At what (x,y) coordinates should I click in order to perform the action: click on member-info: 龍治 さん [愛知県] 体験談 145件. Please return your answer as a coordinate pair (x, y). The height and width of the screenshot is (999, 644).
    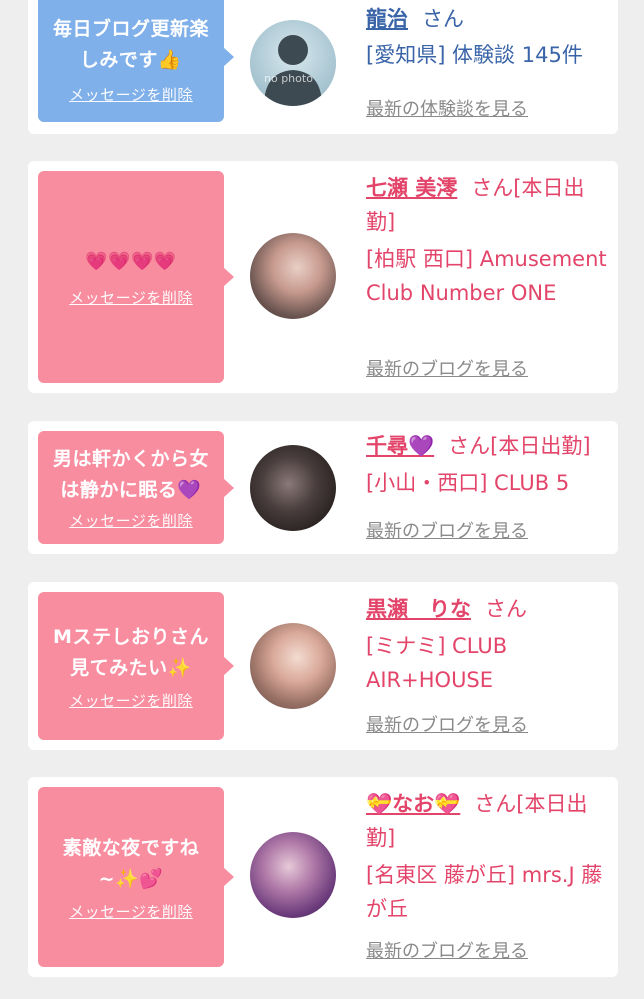
    Looking at the image, I should click on (489, 37).